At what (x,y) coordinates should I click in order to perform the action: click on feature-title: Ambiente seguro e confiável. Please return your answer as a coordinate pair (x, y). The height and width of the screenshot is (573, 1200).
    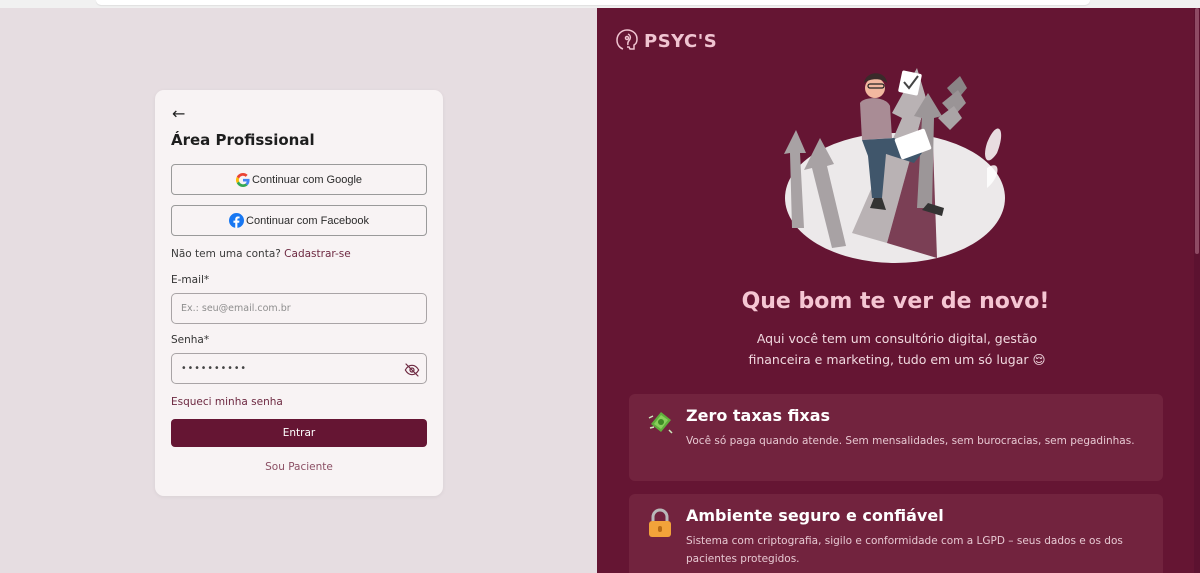
    Looking at the image, I should click on (815, 515).